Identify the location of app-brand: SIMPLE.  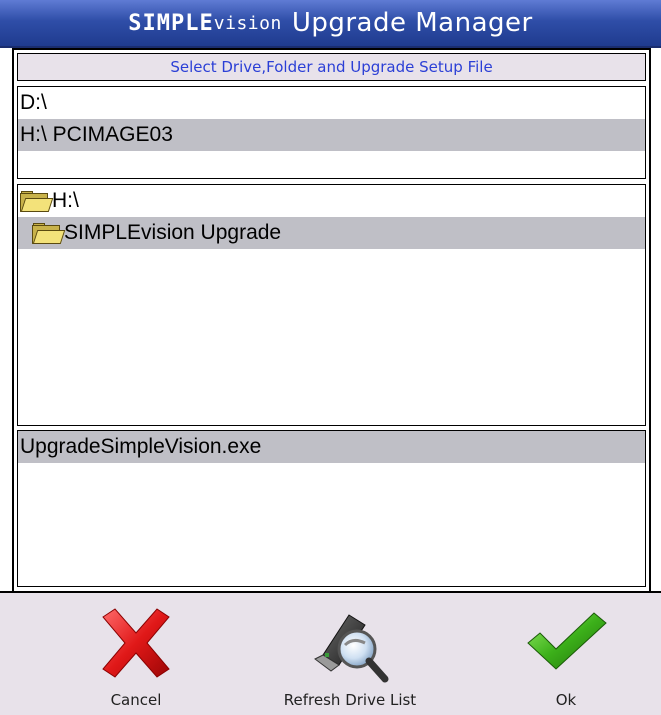
(171, 23).